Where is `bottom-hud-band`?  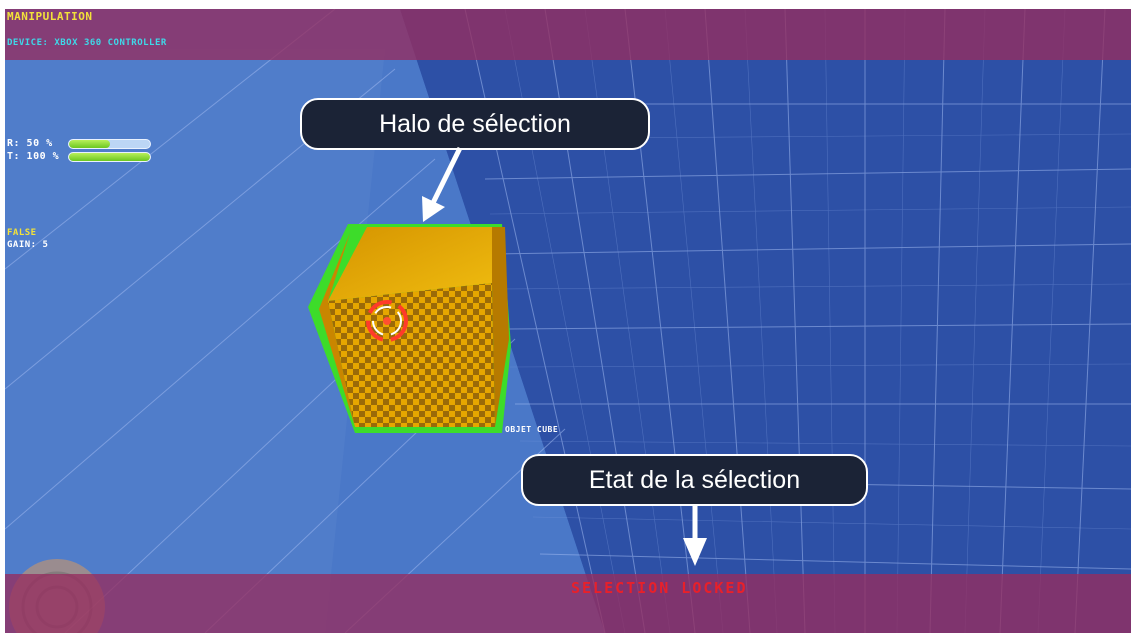
bottom-hud-band is located at coordinates (568, 603).